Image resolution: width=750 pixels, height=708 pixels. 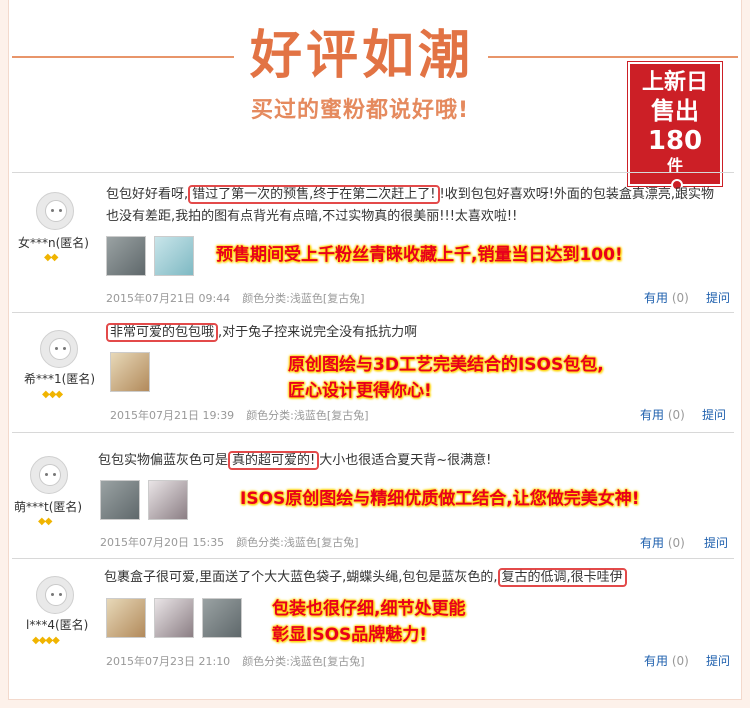 I want to click on review-text: 包包实物偏蓝灰色可是 真的超可爱的! 大小也很适合夏天背~很满意!, so click(x=295, y=460).